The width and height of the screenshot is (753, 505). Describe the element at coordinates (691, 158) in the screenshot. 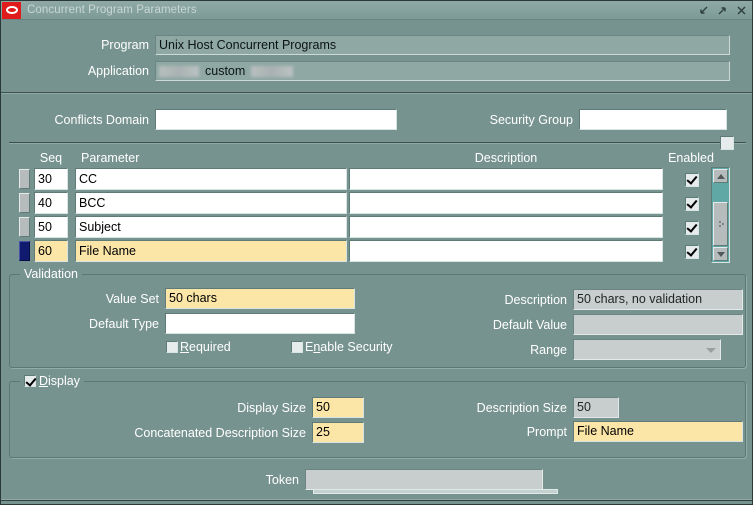

I see `column-header-enabled: Enabled` at that location.